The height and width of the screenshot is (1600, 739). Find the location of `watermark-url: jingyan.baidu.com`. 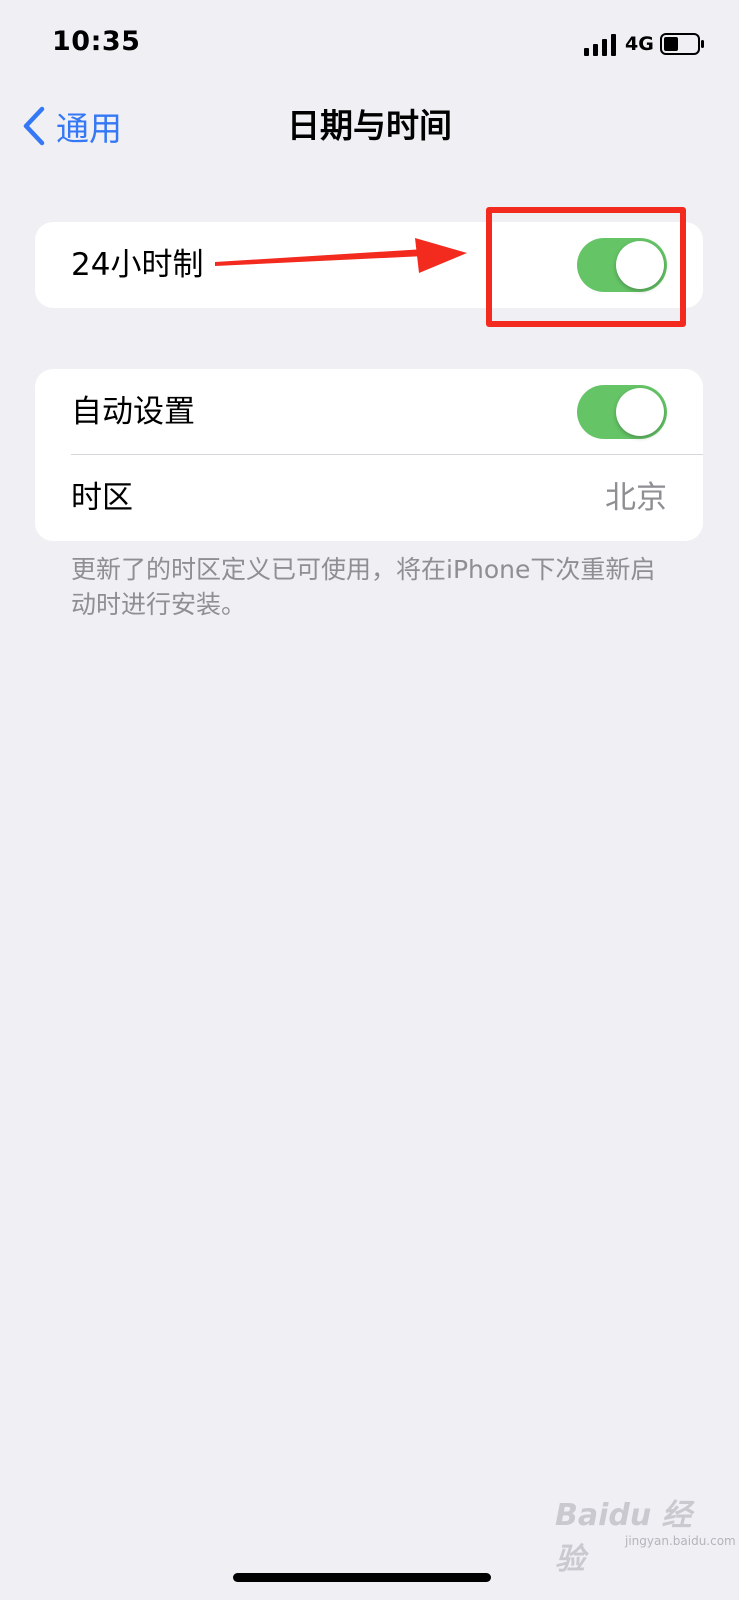

watermark-url: jingyan.baidu.com is located at coordinates (680, 1541).